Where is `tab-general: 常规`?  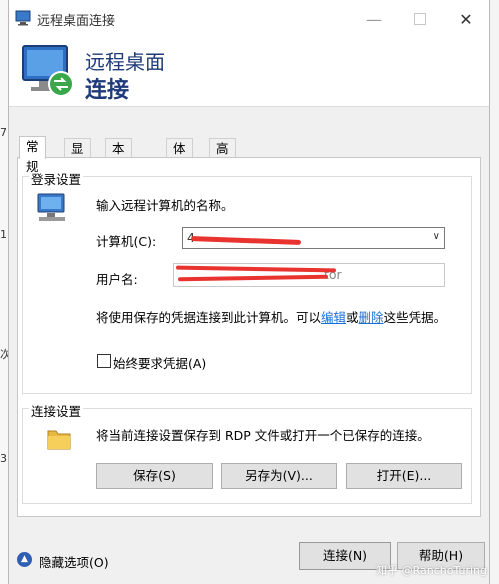 tab-general: 常规 is located at coordinates (32, 155).